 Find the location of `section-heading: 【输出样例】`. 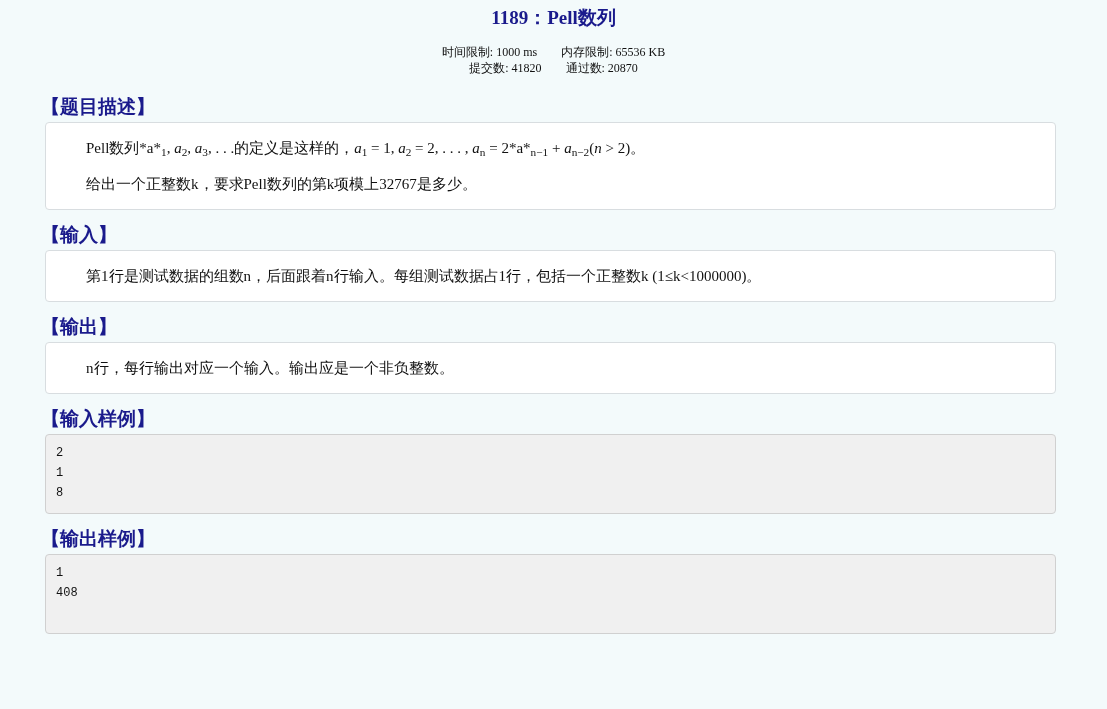

section-heading: 【输出样例】 is located at coordinates (98, 538).